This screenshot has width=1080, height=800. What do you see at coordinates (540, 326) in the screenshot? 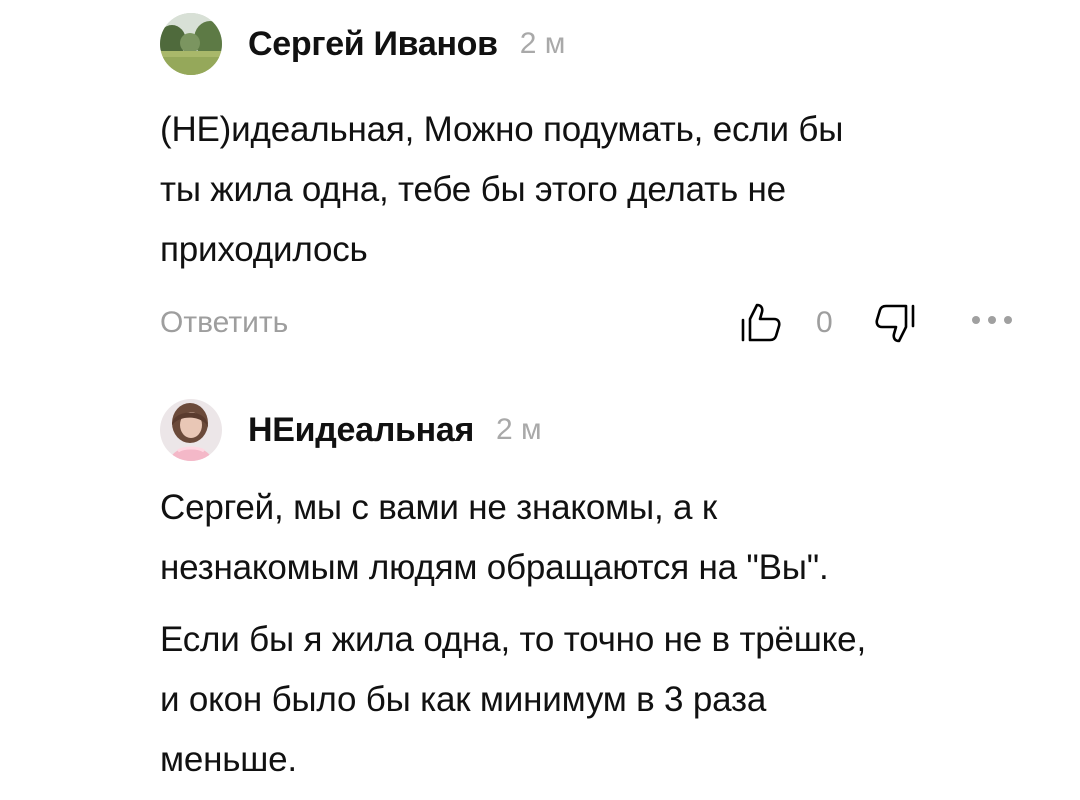
I see `comment-actions: Ответить 0` at bounding box center [540, 326].